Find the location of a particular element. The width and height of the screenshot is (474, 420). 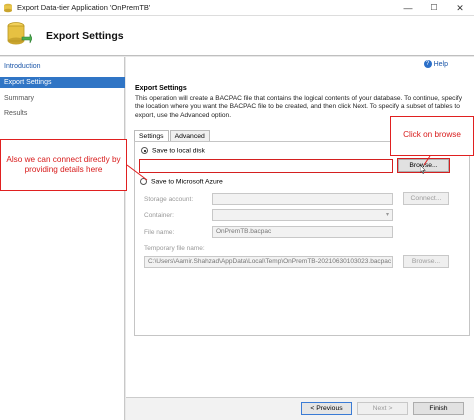

minimize-button: — is located at coordinates (408, 8).